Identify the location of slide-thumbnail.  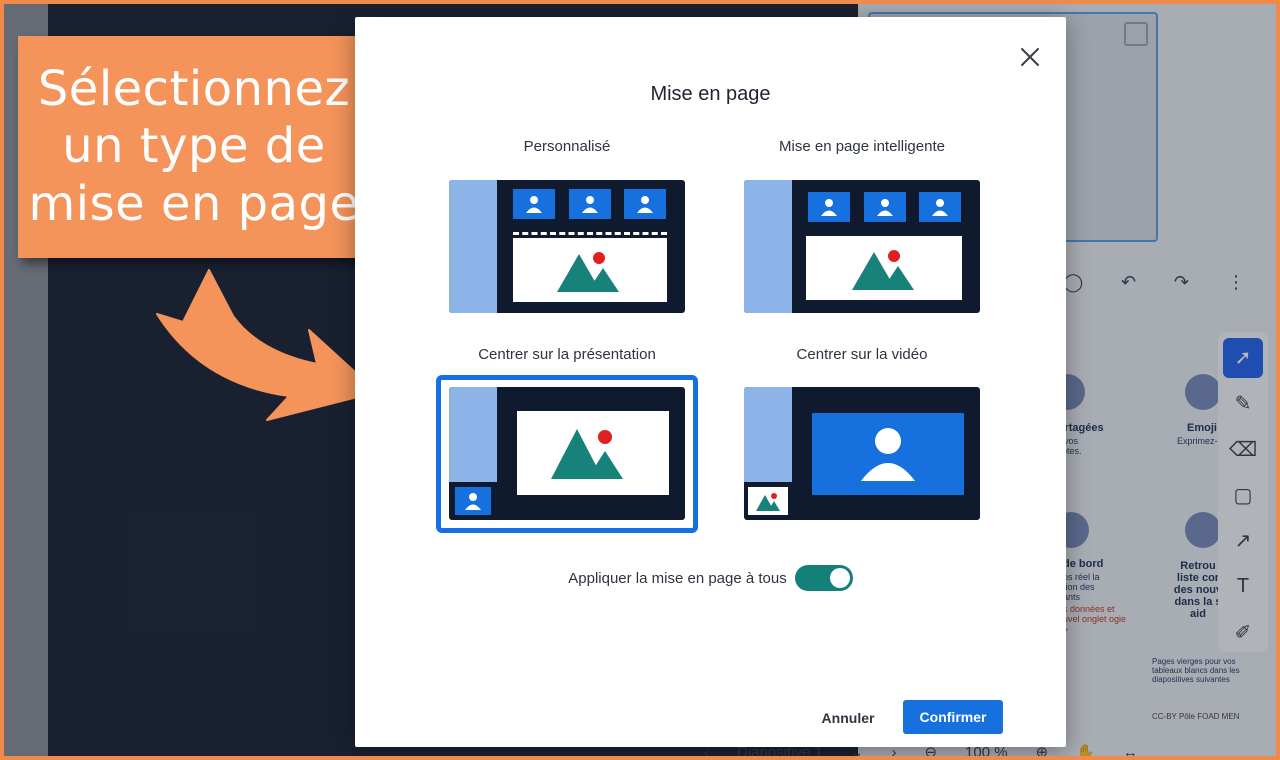
(768, 501).